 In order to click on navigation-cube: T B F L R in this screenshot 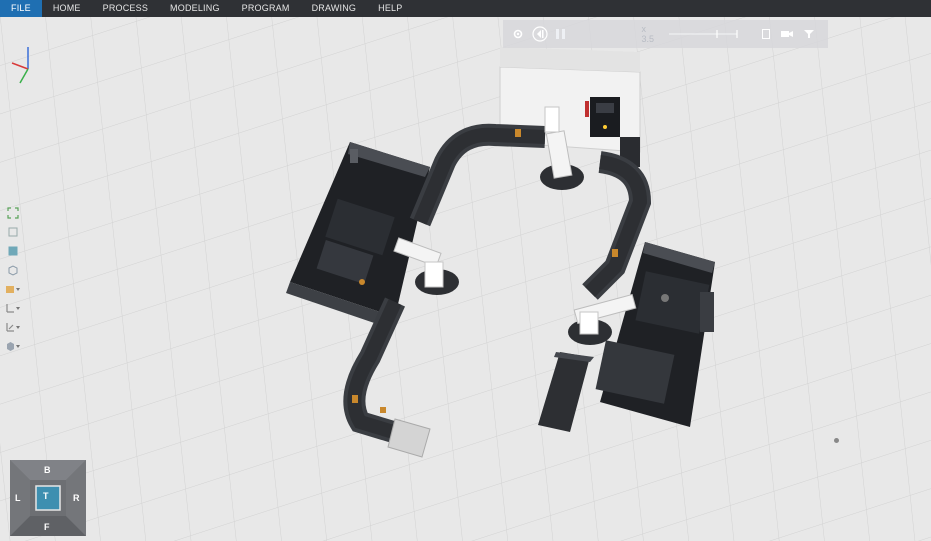, I will do `click(48, 498)`.